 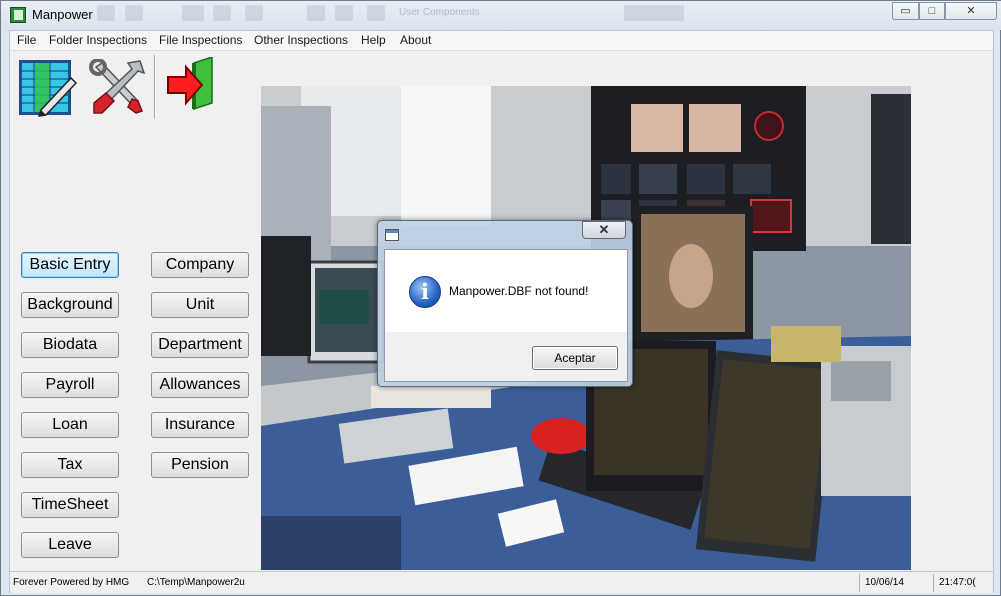 What do you see at coordinates (18, 15) in the screenshot?
I see `app-icon` at bounding box center [18, 15].